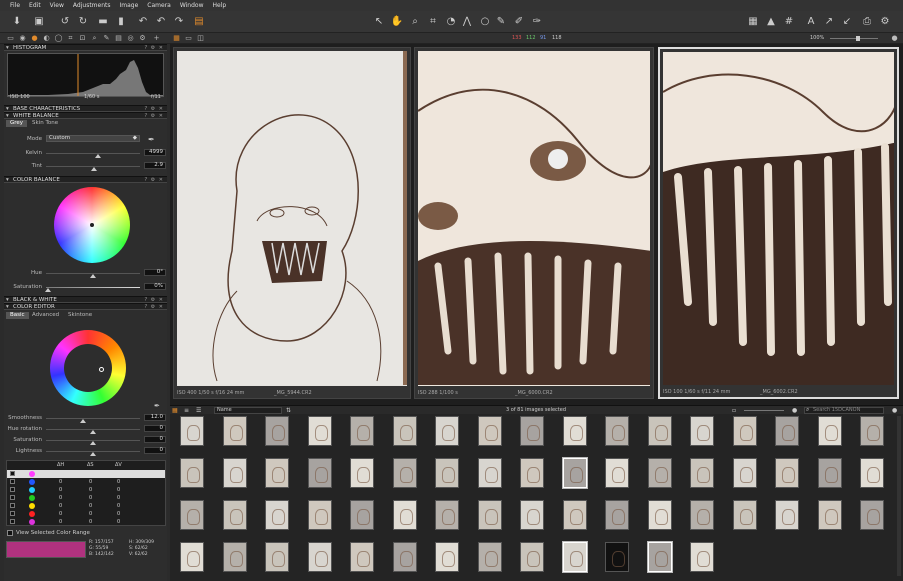 Image resolution: width=903 pixels, height=581 pixels. Describe the element at coordinates (85, 299) in the screenshot. I see `black-white-header: BLACK & WHITE? ⚙ ✕` at that location.